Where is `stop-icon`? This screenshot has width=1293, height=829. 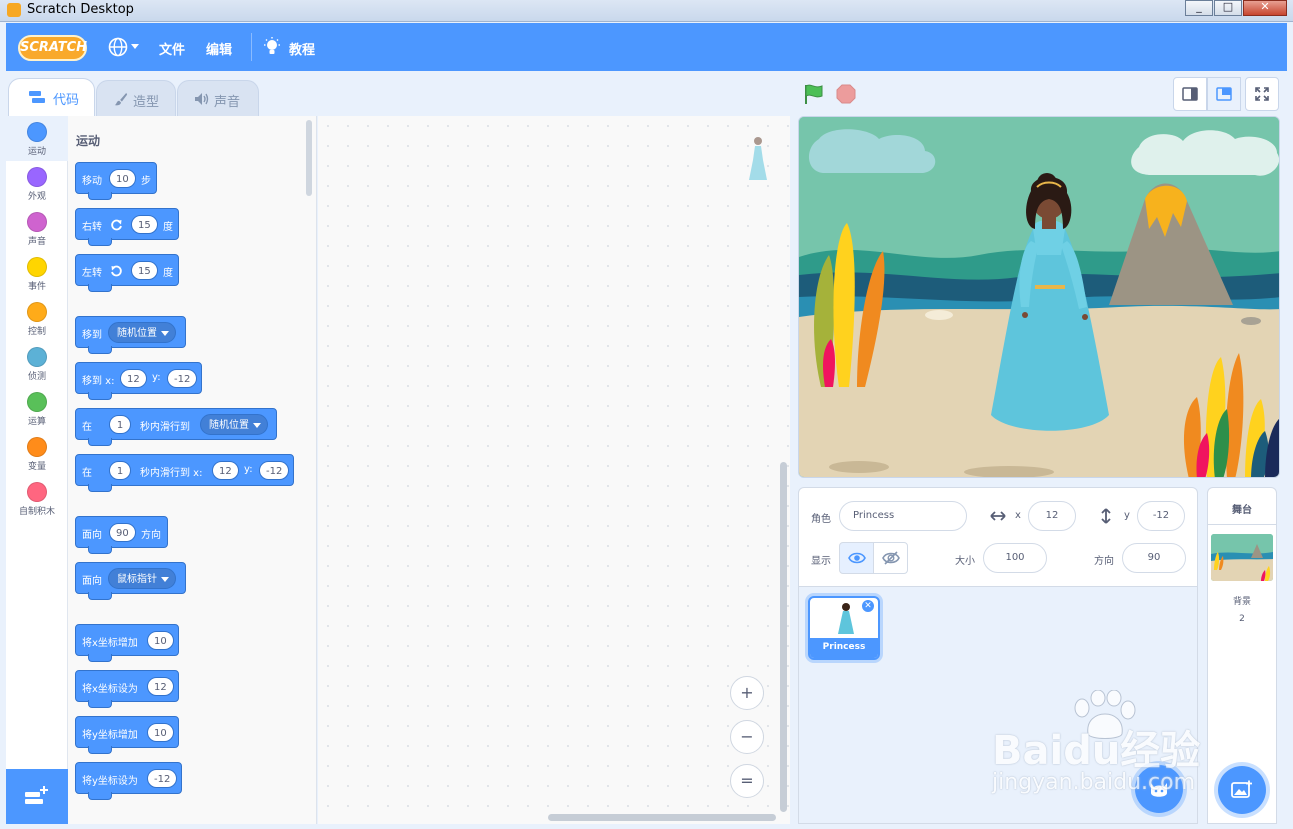
stop-icon is located at coordinates (846, 94).